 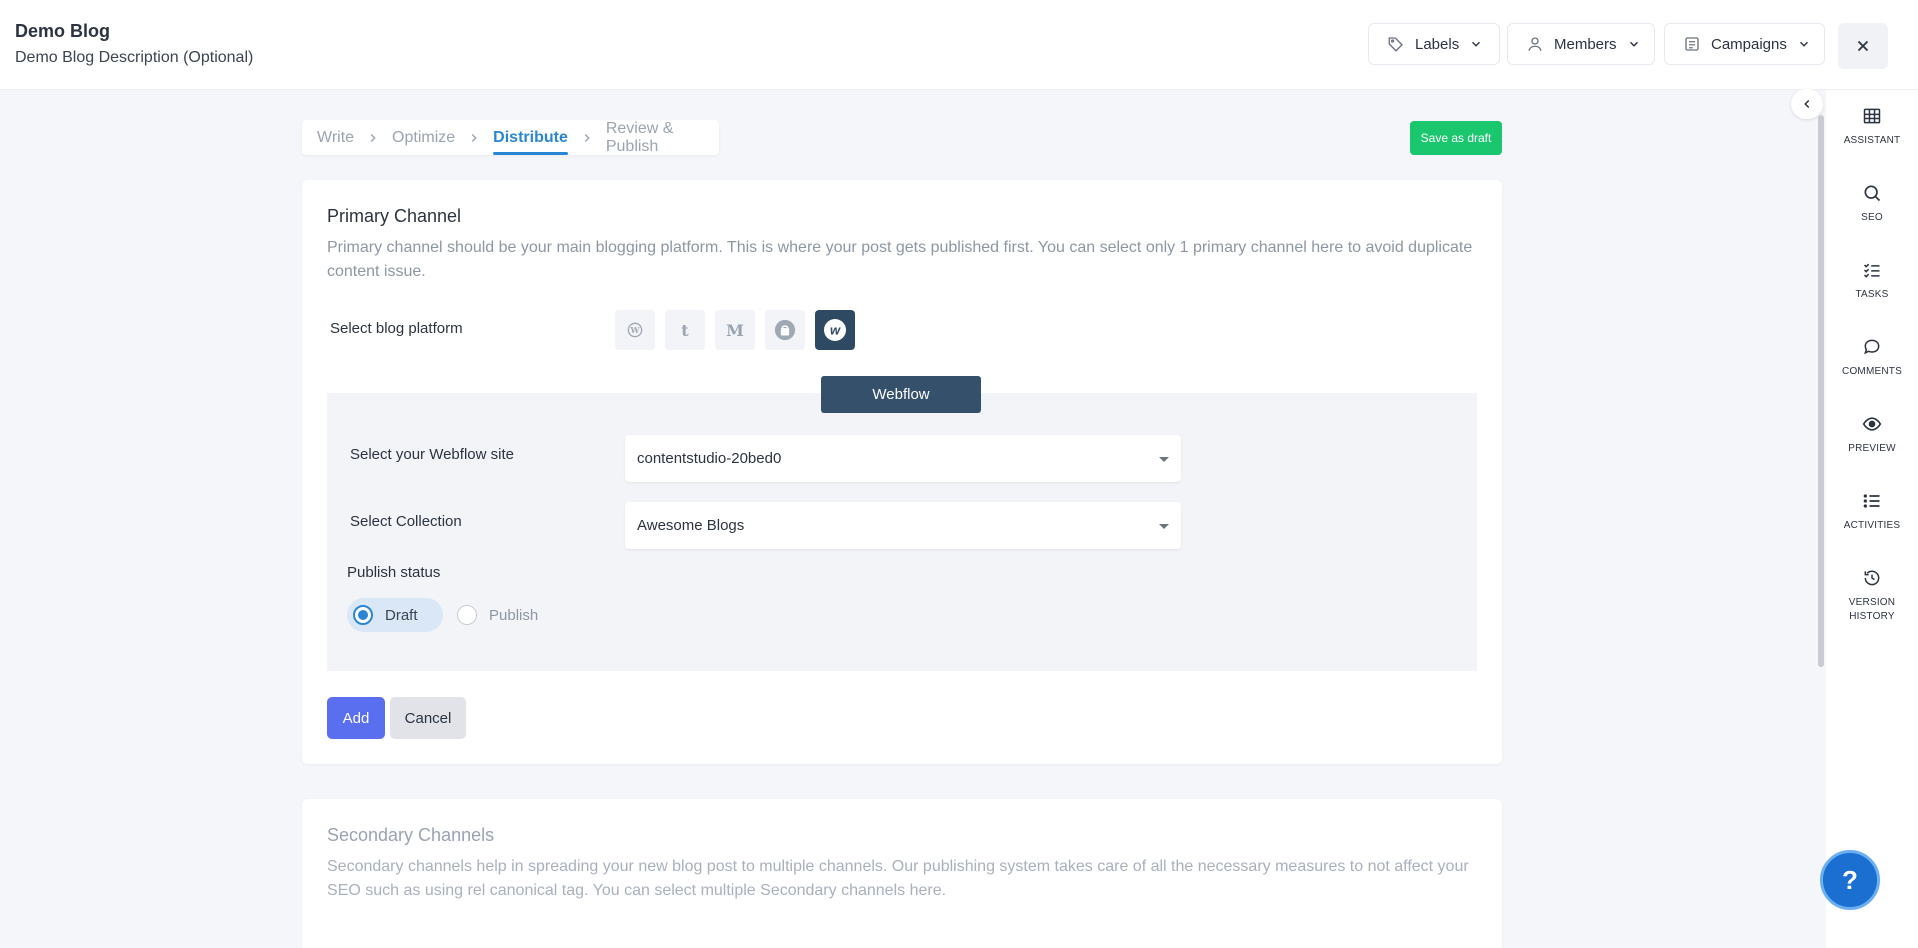 I want to click on sidebar-item-activities: ACTIVITIES, so click(x=1872, y=512).